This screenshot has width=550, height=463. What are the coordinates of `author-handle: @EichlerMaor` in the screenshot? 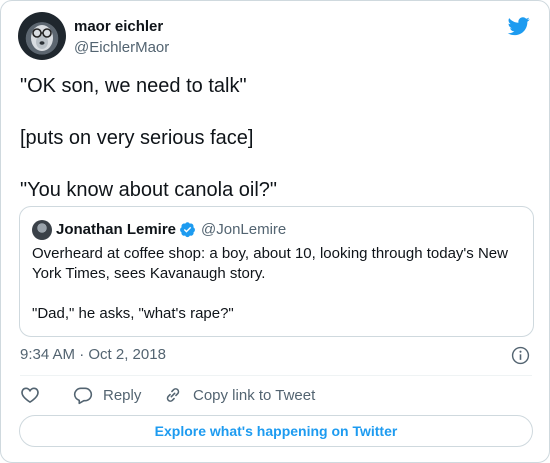 It's located at (121, 48).